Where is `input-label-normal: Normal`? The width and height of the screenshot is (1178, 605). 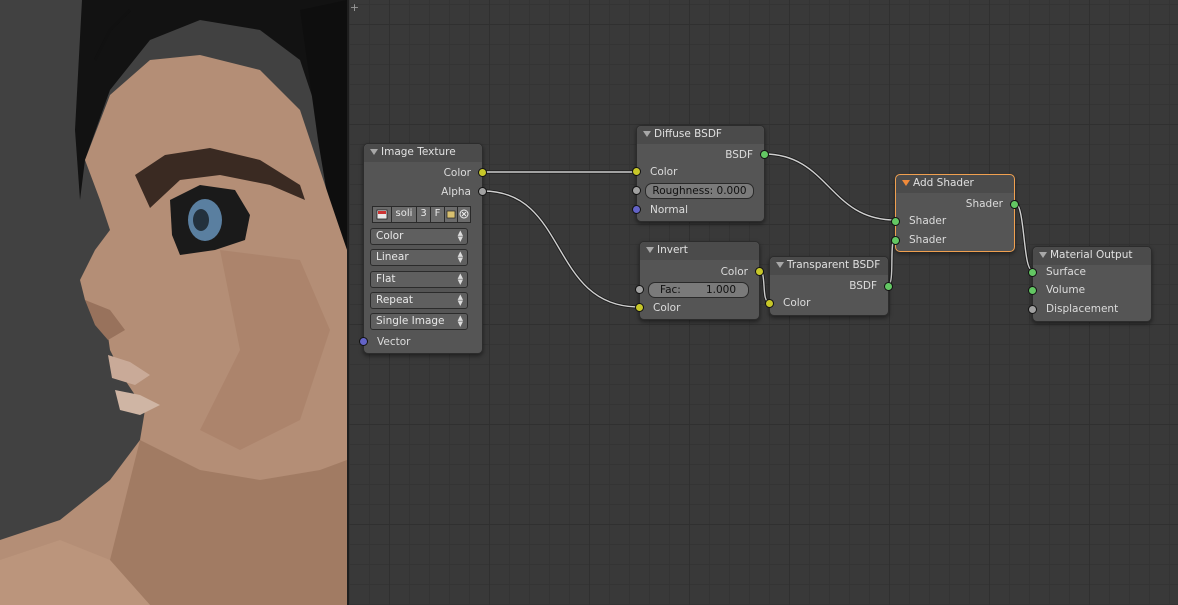
input-label-normal: Normal is located at coordinates (669, 210).